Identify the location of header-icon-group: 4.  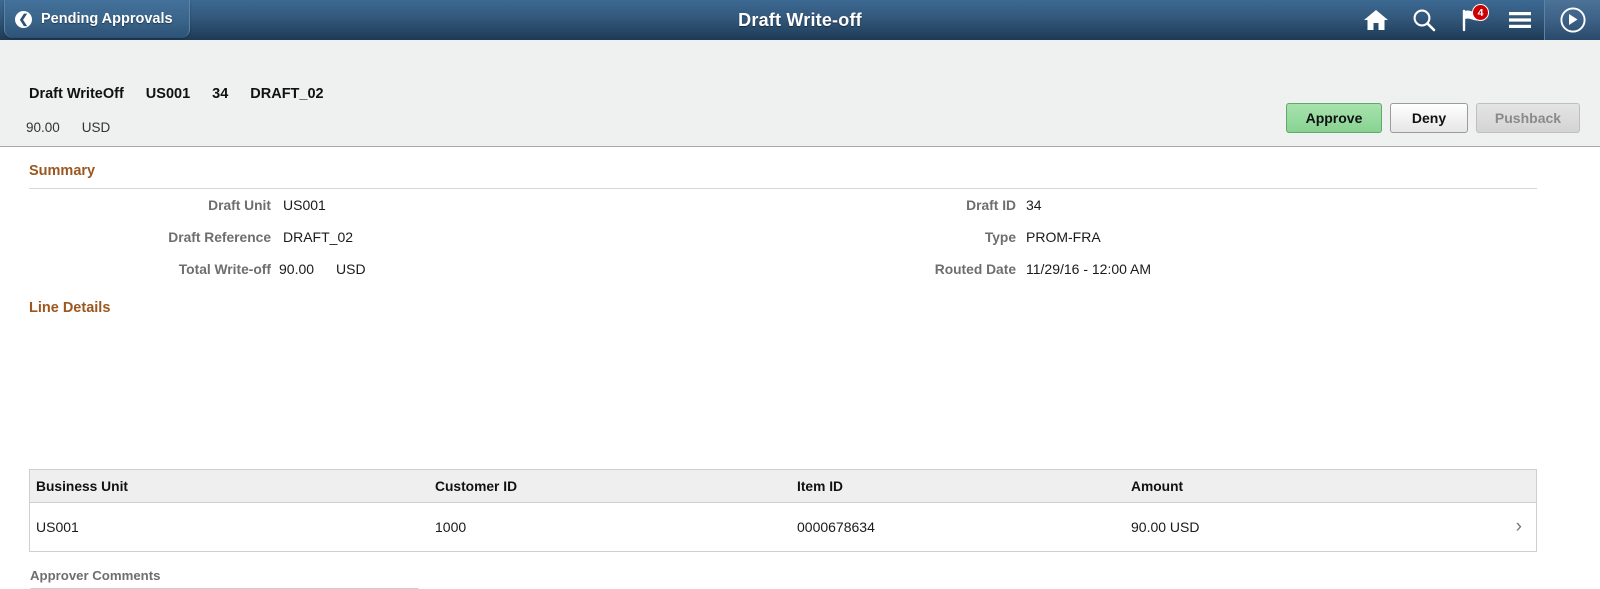
(1476, 20).